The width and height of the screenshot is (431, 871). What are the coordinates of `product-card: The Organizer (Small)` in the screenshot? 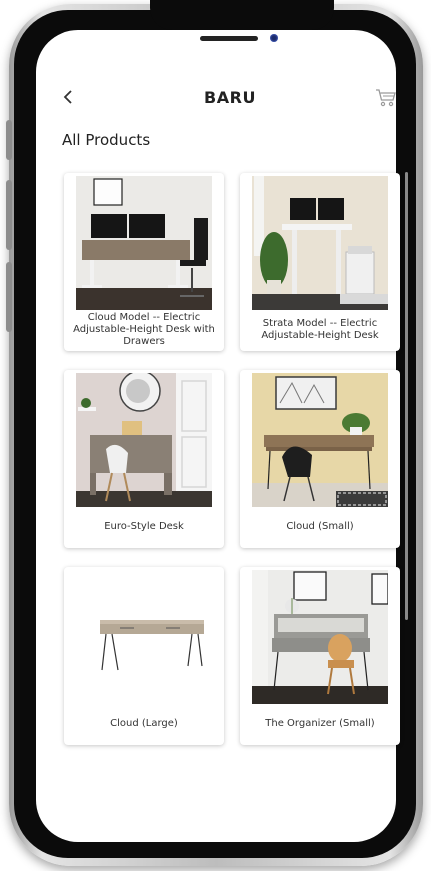 It's located at (320, 656).